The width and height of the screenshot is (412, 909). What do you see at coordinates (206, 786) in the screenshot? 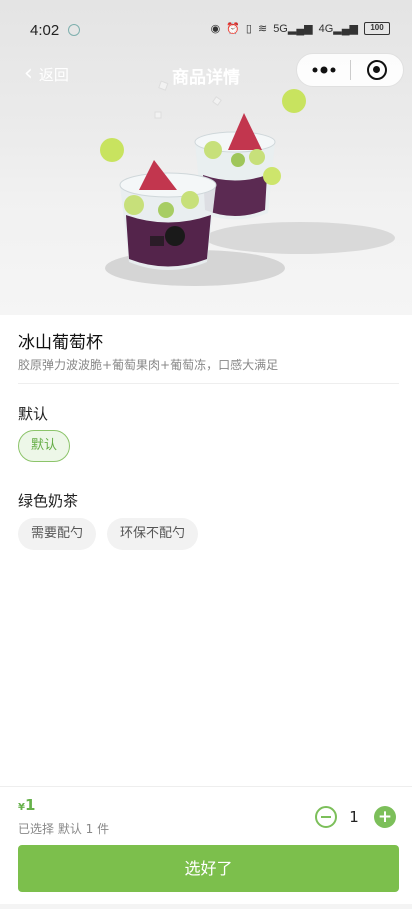
I see `bottom-divider` at bounding box center [206, 786].